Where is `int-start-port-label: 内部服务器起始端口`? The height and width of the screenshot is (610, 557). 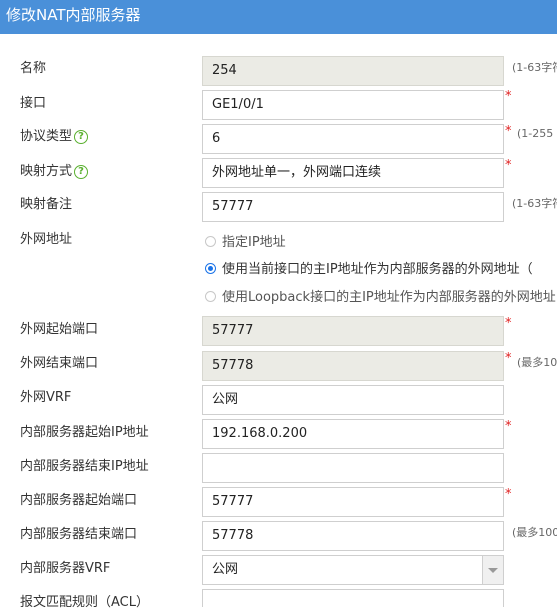 int-start-port-label: 内部服务器起始端口 is located at coordinates (79, 500).